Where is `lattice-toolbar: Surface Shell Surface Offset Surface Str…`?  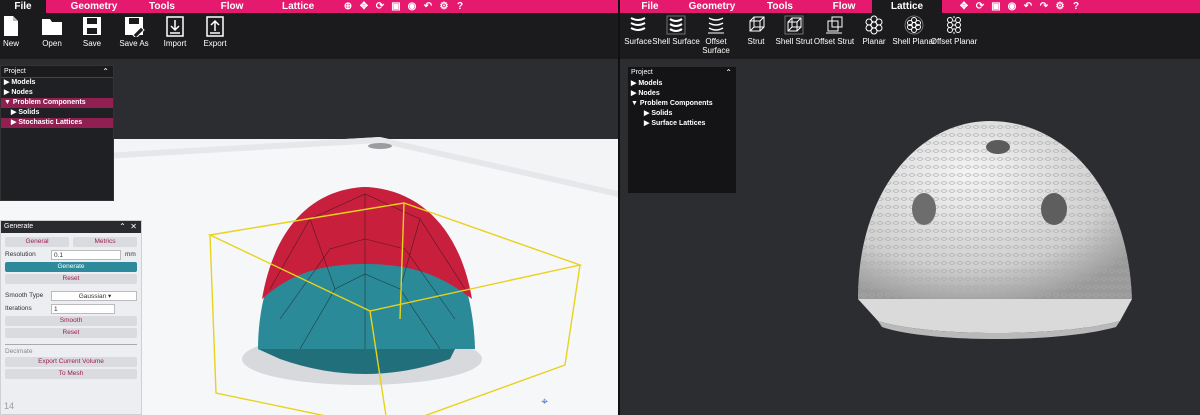
lattice-toolbar: Surface Shell Surface Offset Surface Str… is located at coordinates (910, 36).